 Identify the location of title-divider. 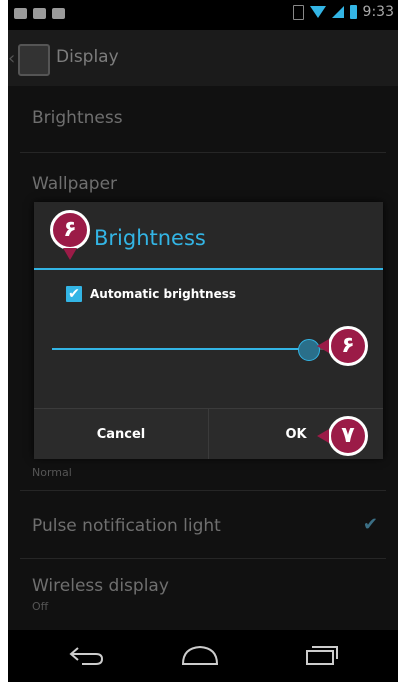
(208, 269).